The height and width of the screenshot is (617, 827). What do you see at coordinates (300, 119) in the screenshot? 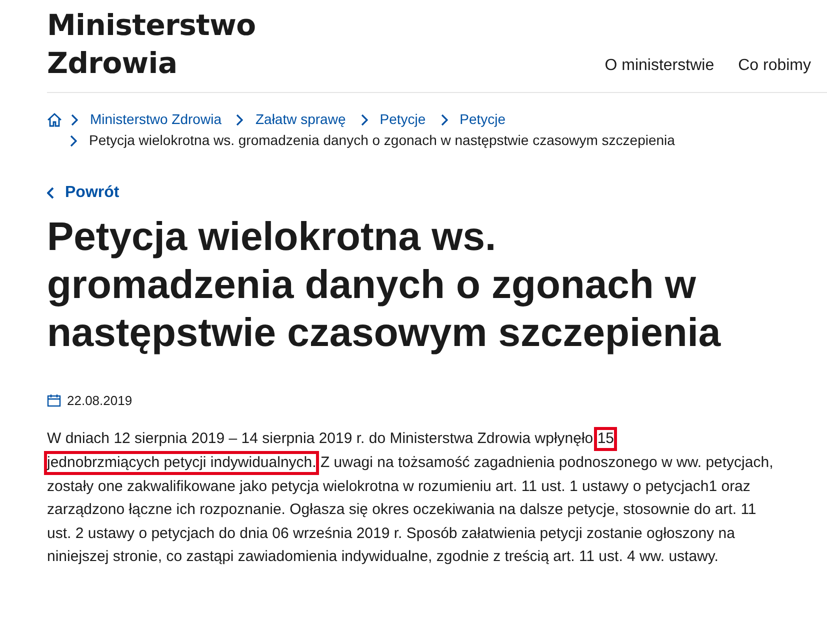
I see `breadcrumb-link: Załatw sprawę` at bounding box center [300, 119].